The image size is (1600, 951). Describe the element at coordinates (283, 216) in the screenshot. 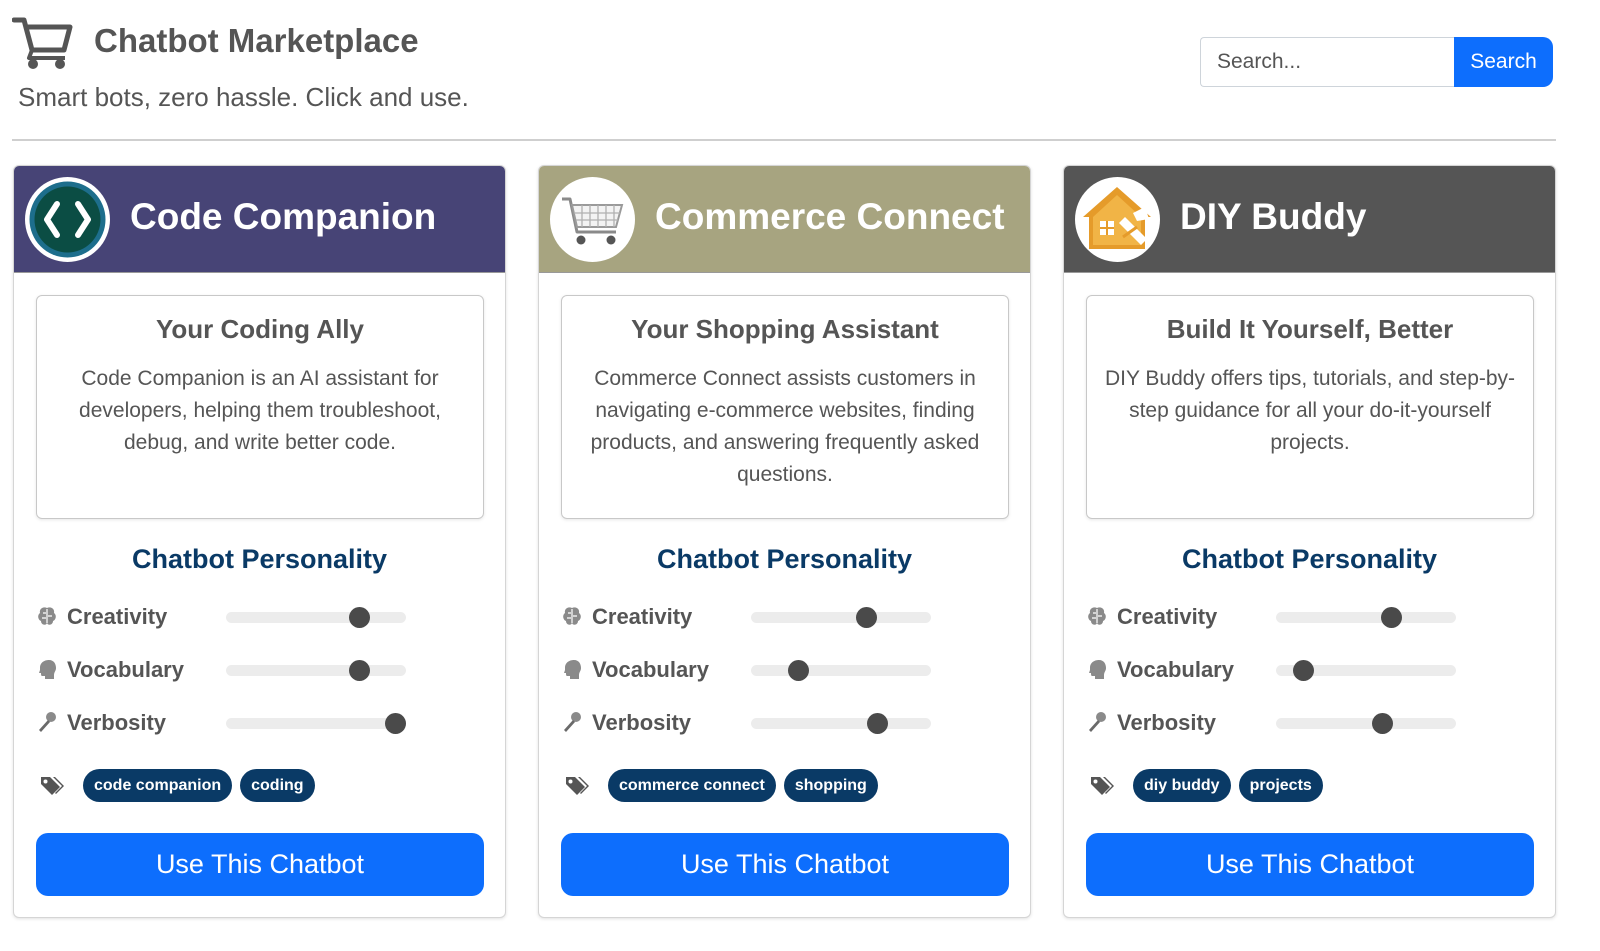

I see `card-title: Code Companion` at that location.